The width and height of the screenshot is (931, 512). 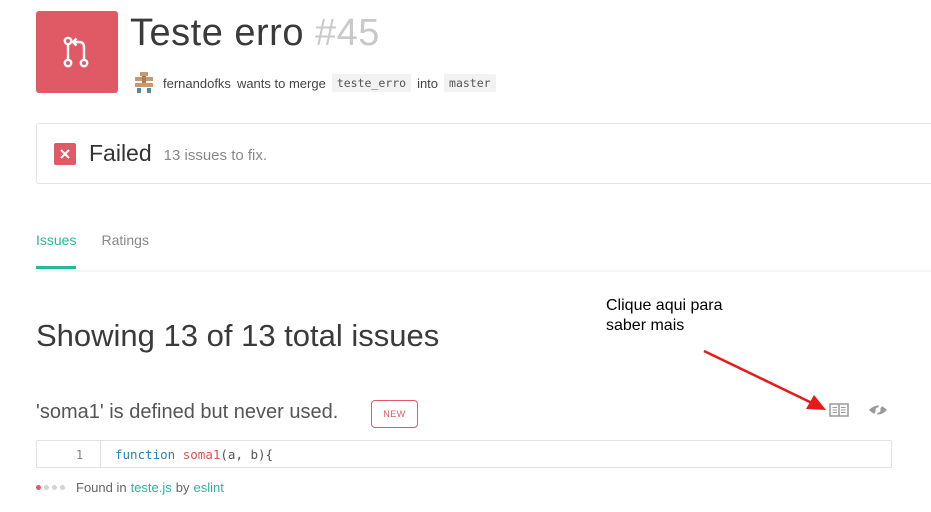 I want to click on pull-request-icon-box, so click(x=77, y=52).